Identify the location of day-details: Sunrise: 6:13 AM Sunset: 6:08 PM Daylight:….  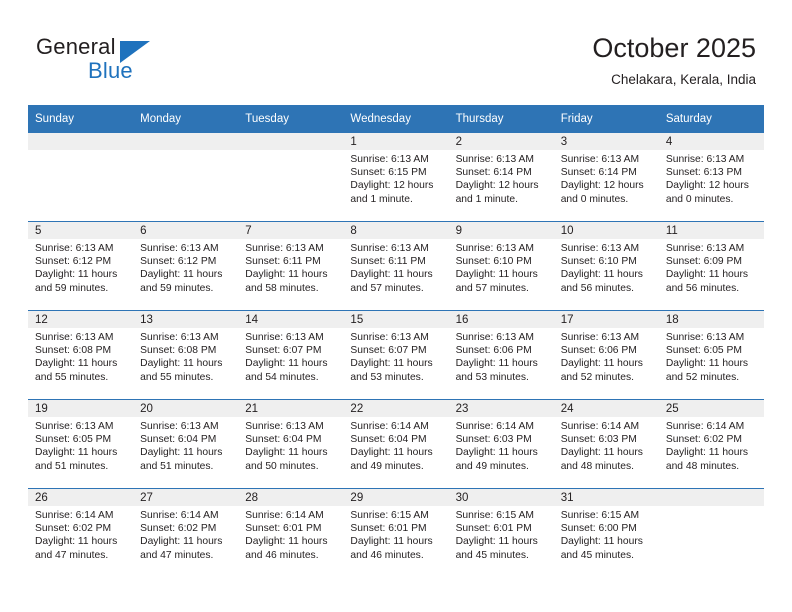
(185, 356).